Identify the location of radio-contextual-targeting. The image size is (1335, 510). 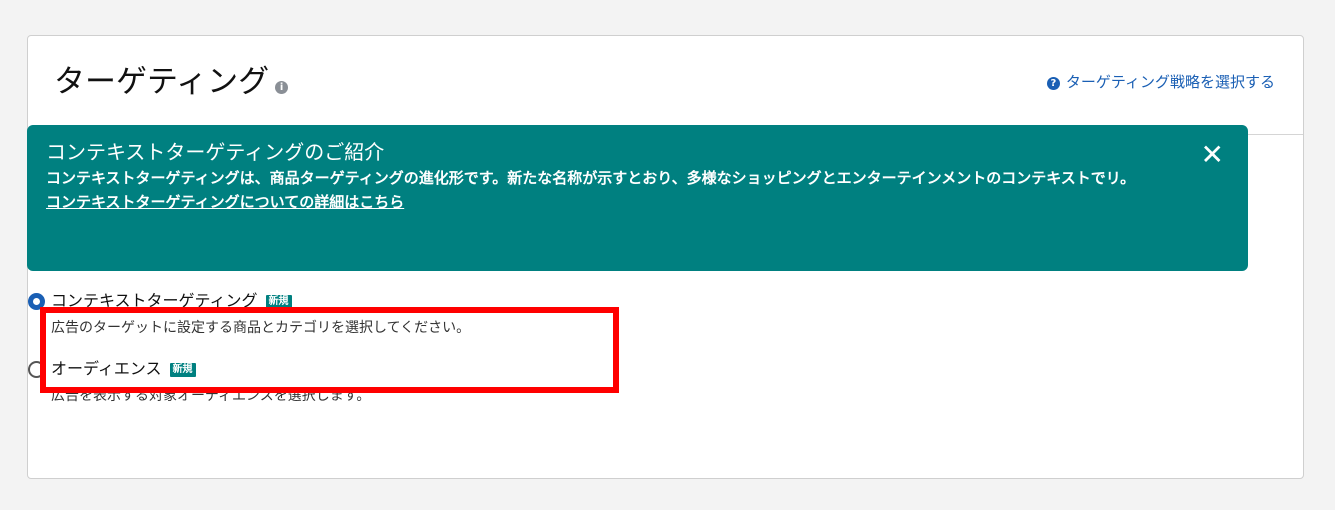
(36, 301).